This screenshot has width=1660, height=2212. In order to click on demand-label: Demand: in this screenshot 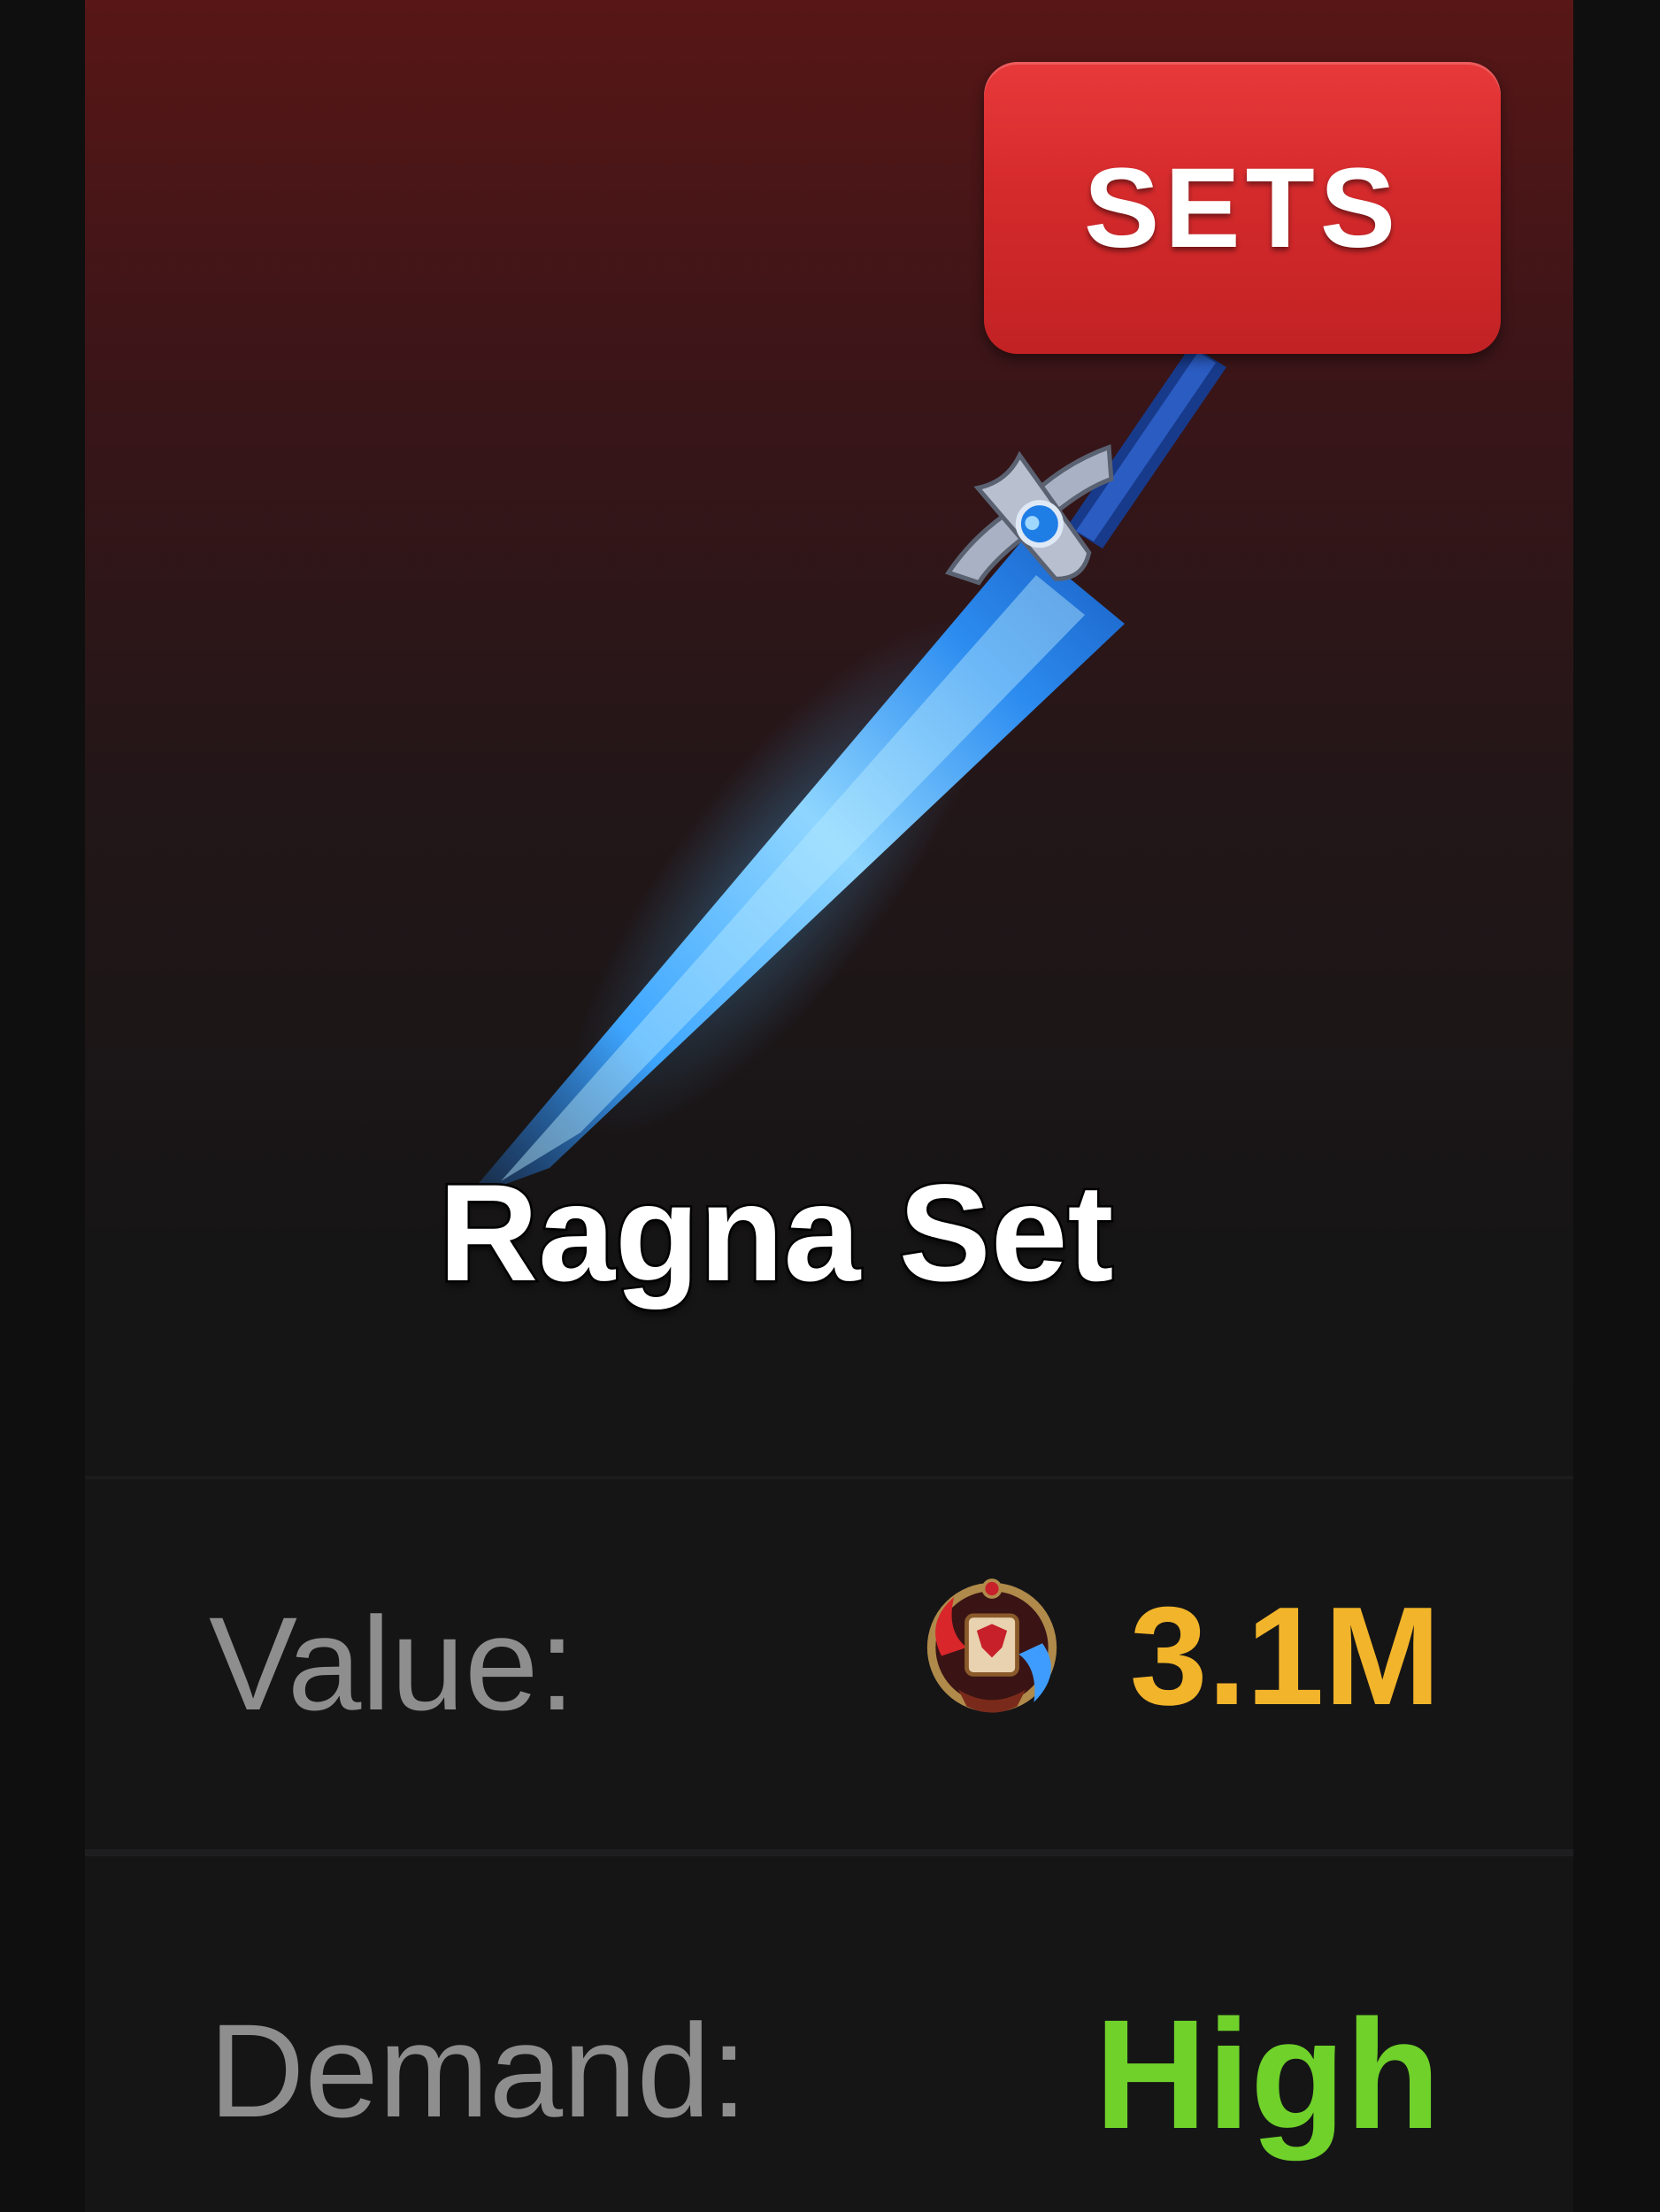, I will do `click(478, 2071)`.